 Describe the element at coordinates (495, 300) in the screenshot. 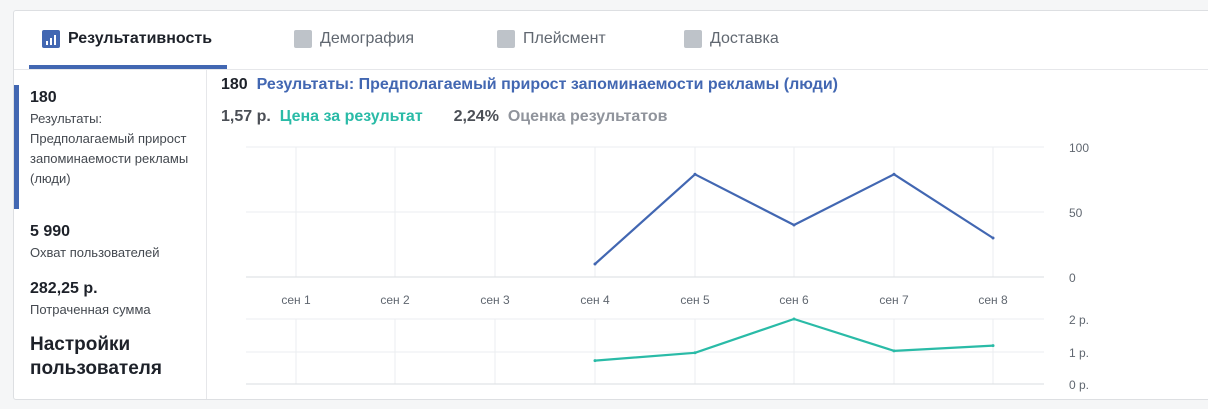

I see `x-tick-label: сен 3` at that location.